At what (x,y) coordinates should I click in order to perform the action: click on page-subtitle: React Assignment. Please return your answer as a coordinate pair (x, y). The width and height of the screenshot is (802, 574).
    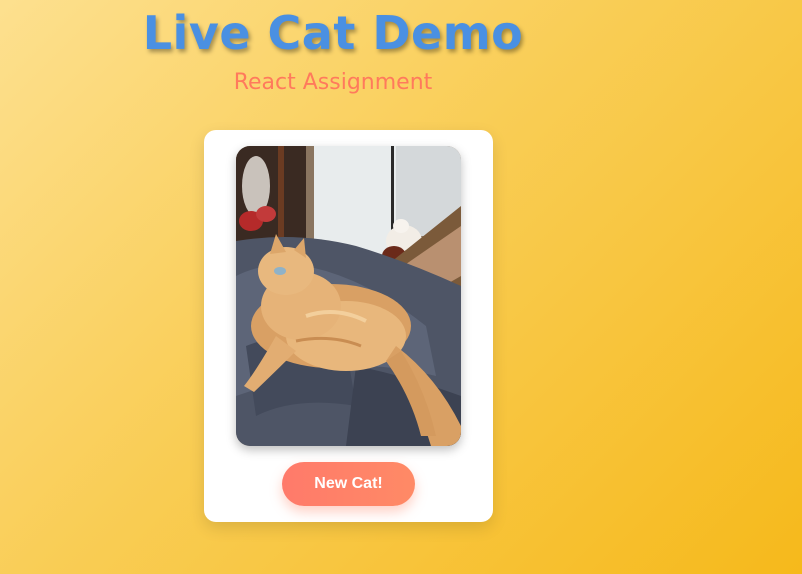
    Looking at the image, I should click on (333, 82).